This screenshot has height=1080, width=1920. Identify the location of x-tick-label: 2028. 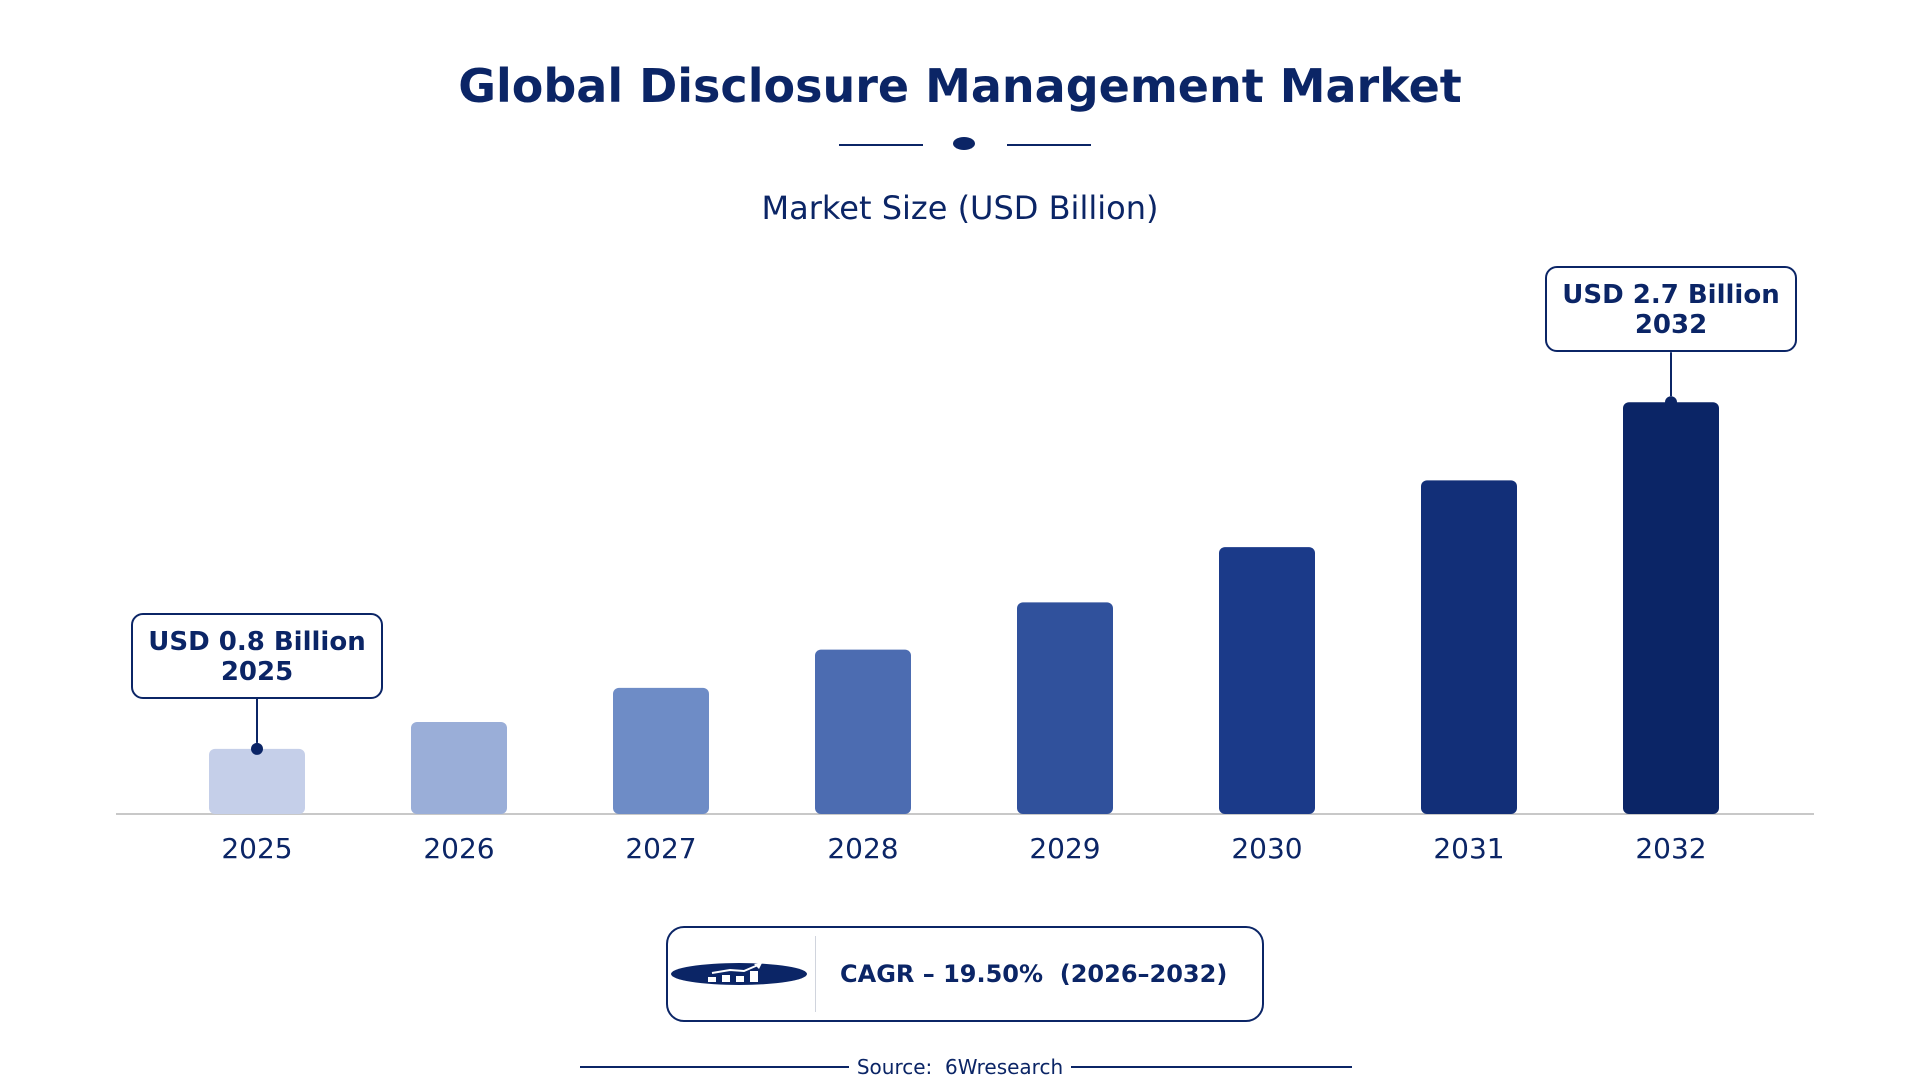
(862, 848).